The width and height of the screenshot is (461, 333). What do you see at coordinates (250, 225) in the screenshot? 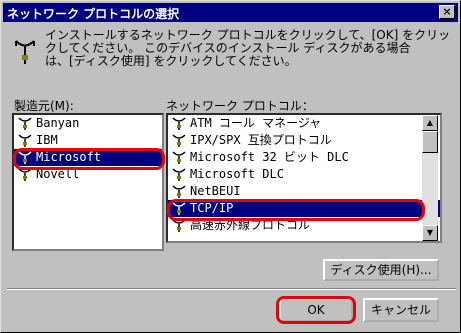
I see `protocol-list-item-label: 高速赤外線プロトコル` at bounding box center [250, 225].